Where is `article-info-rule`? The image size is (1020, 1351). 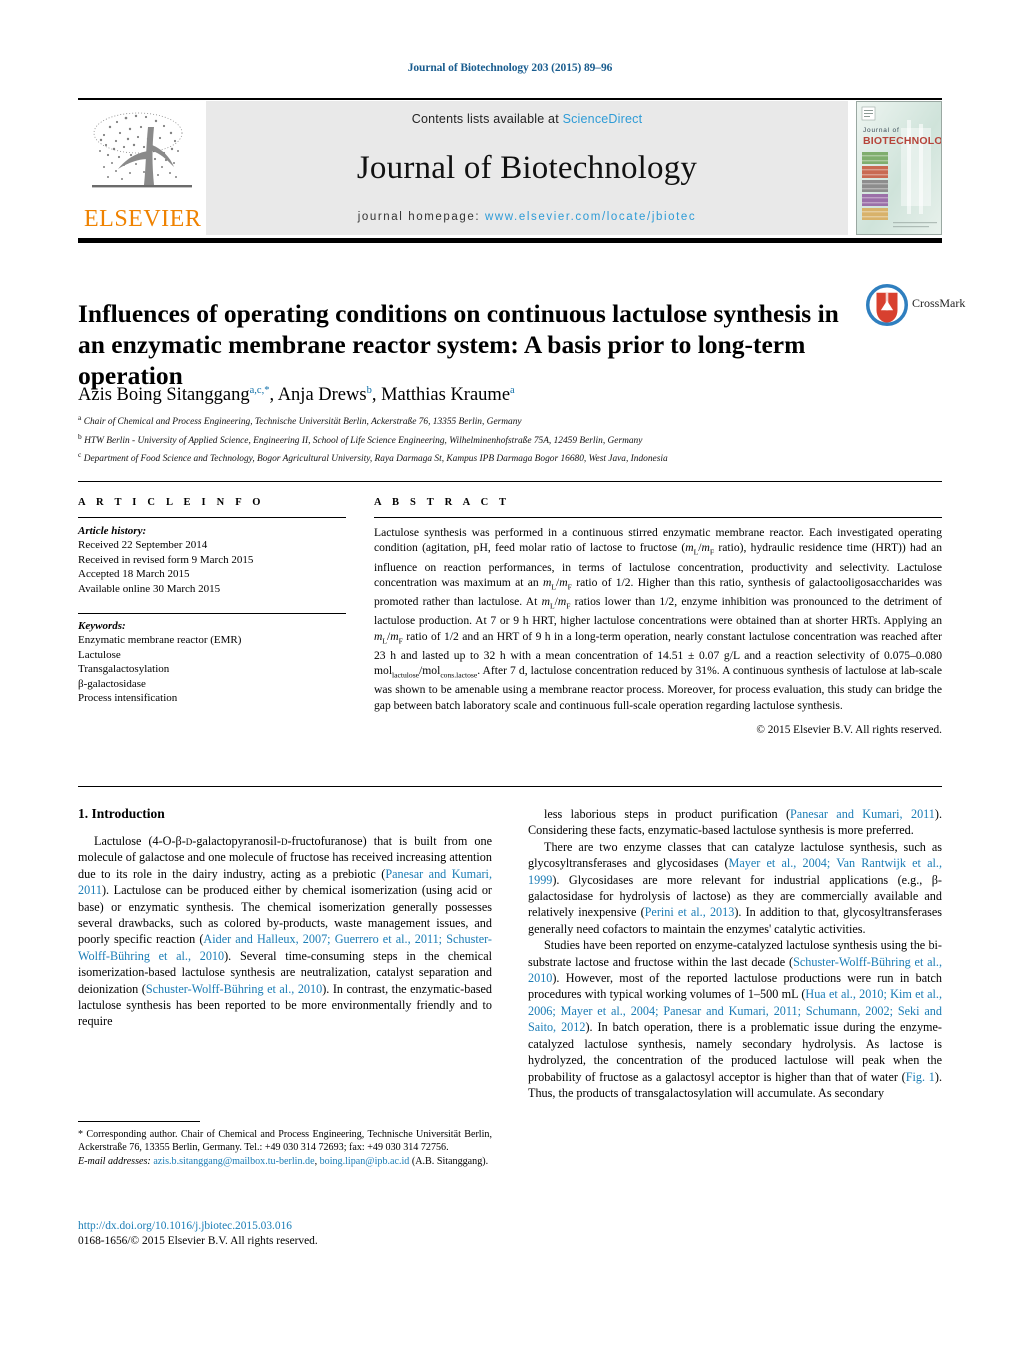
article-info-rule is located at coordinates (212, 517).